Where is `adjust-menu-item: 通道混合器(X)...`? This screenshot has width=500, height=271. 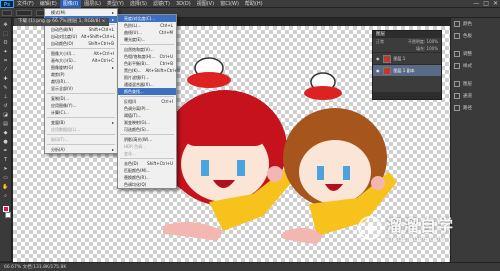 adjust-menu-item: 通道混合器(X)... is located at coordinates (147, 84).